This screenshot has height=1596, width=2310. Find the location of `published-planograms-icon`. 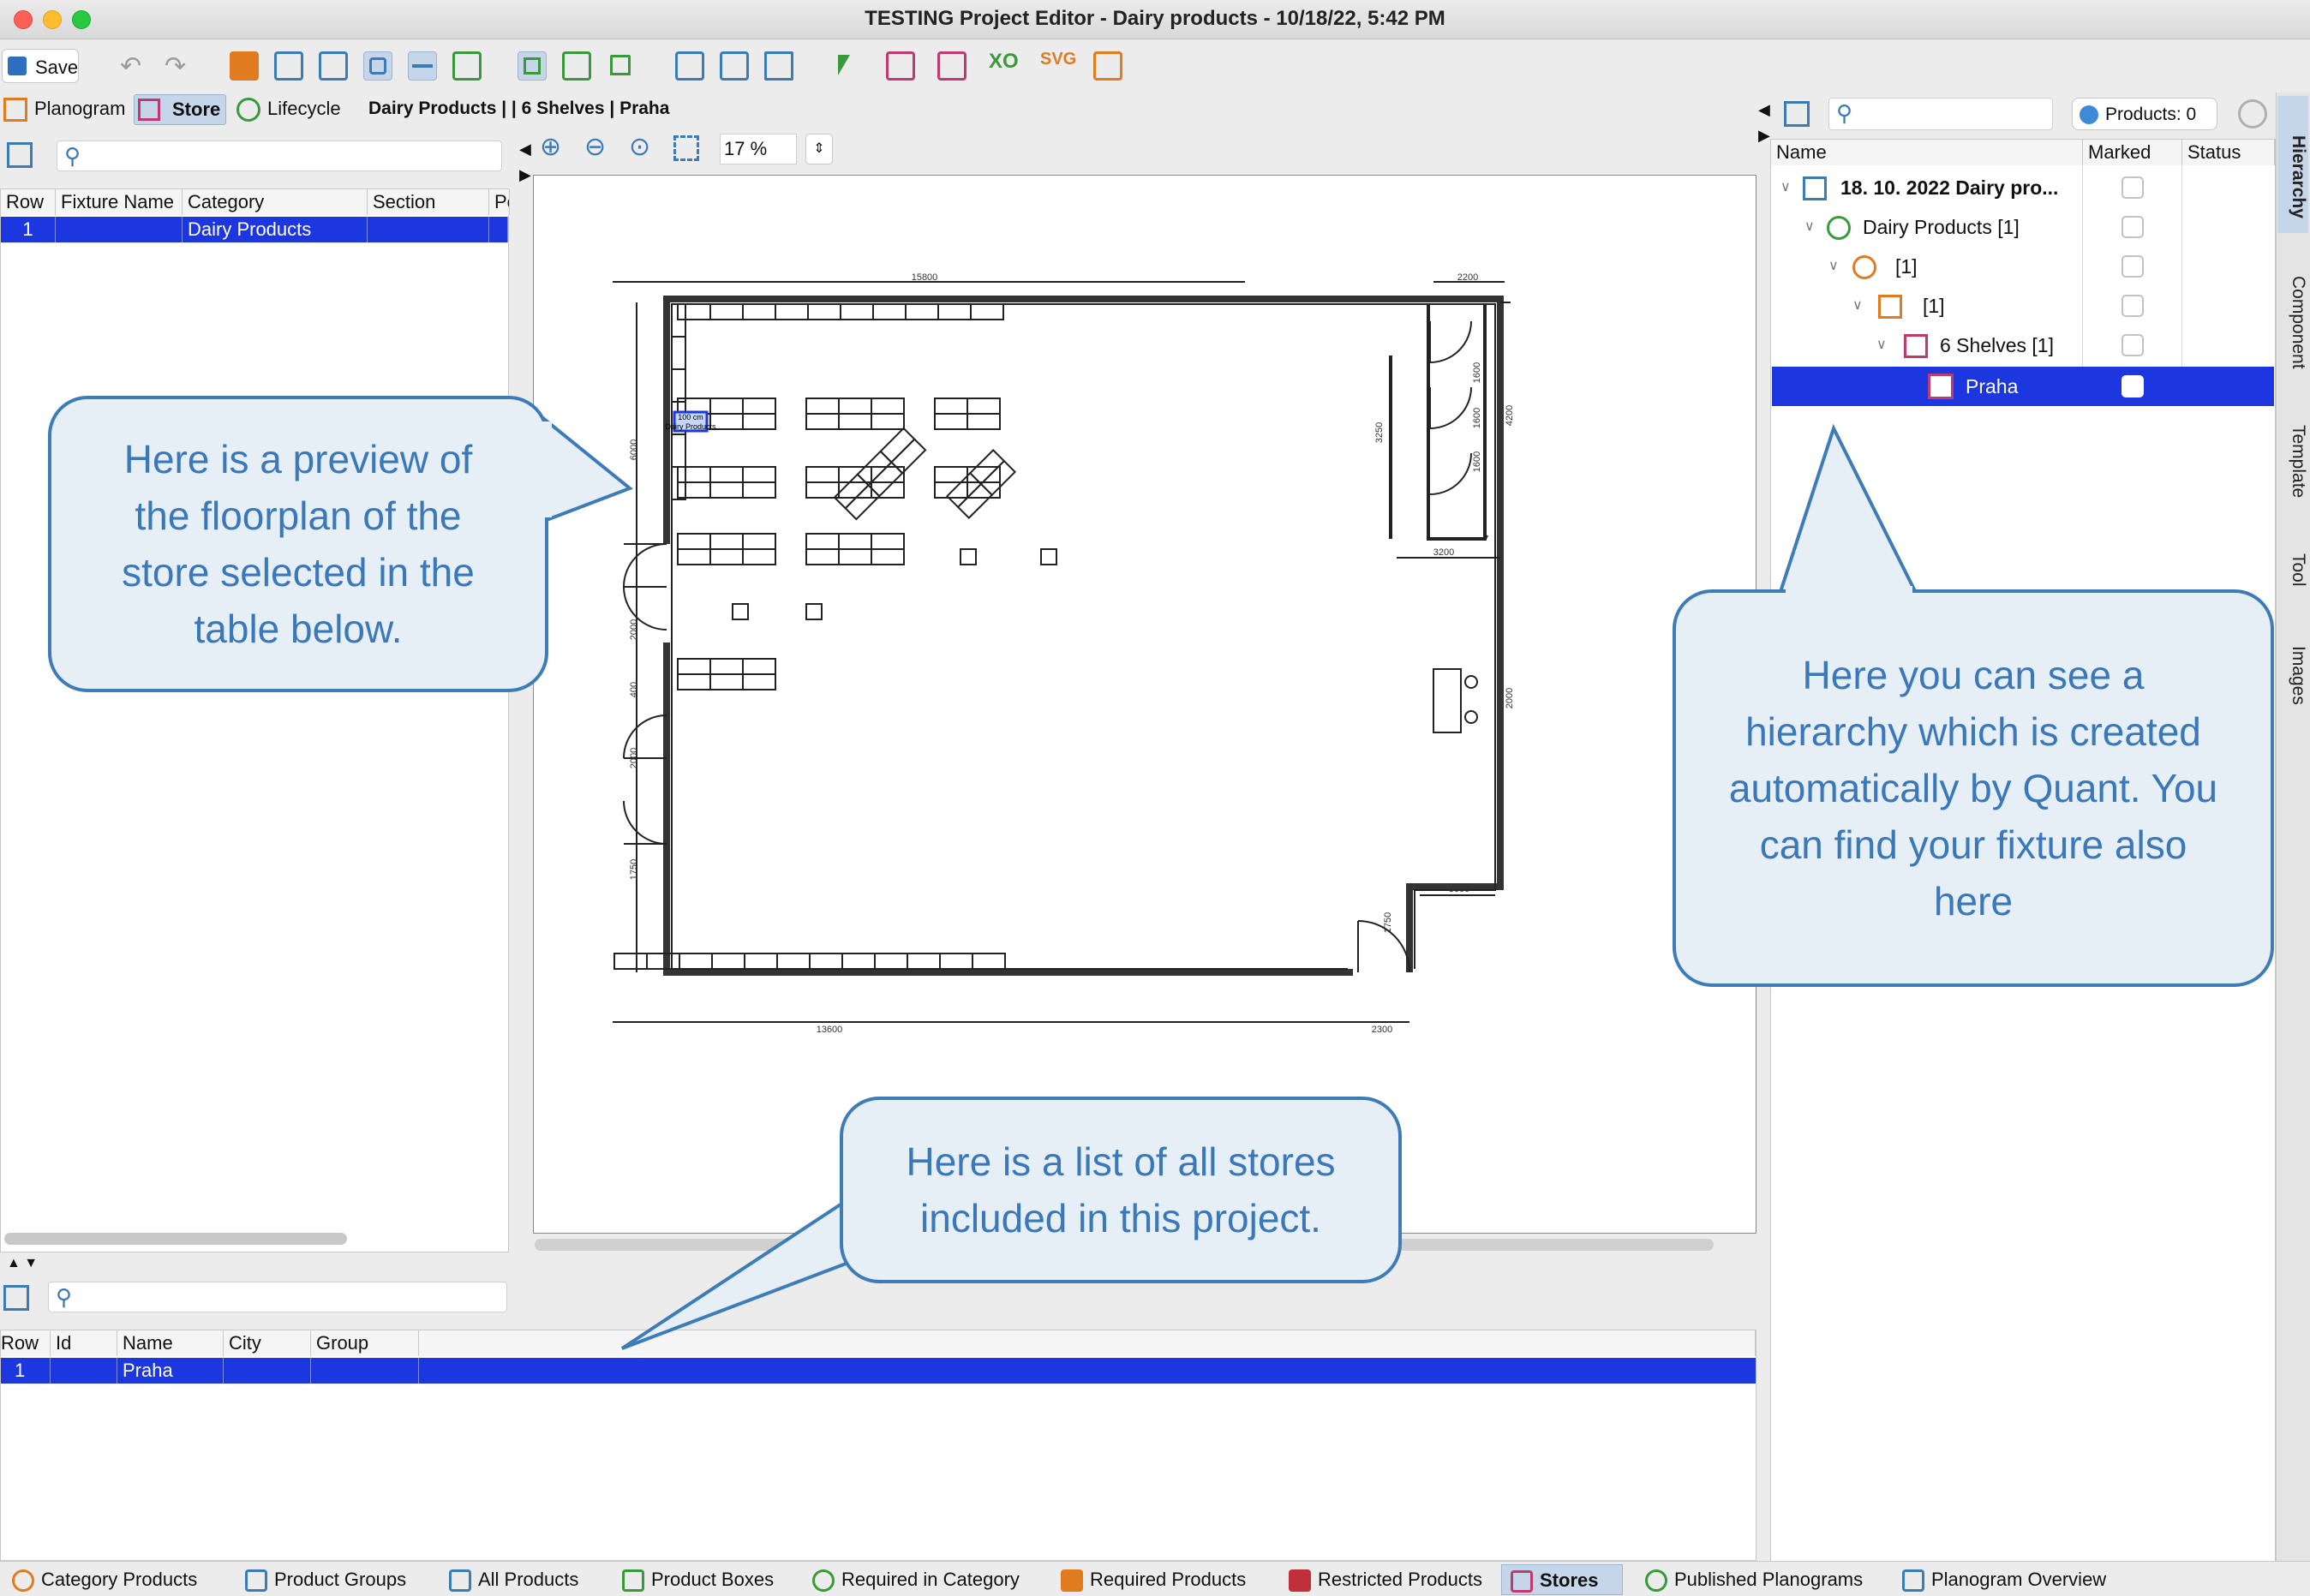

published-planograms-icon is located at coordinates (1656, 1580).